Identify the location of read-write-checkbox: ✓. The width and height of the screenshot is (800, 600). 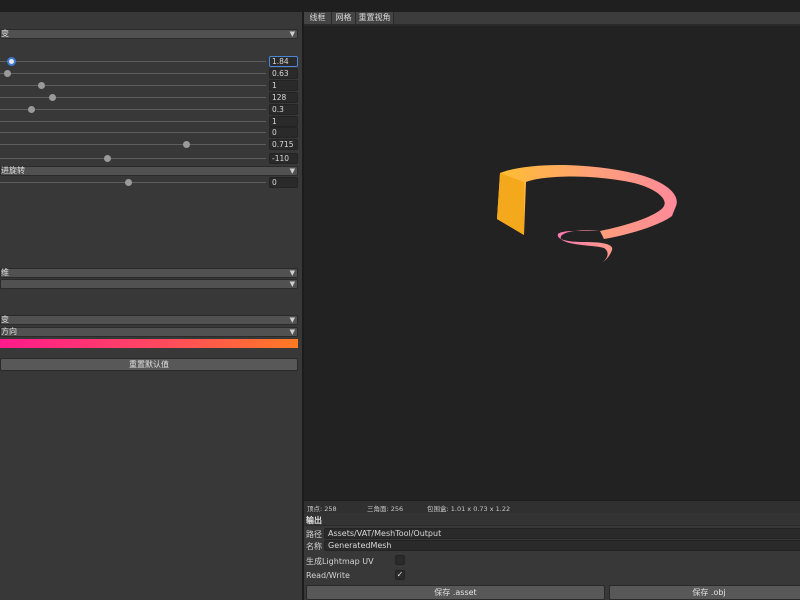
(400, 575).